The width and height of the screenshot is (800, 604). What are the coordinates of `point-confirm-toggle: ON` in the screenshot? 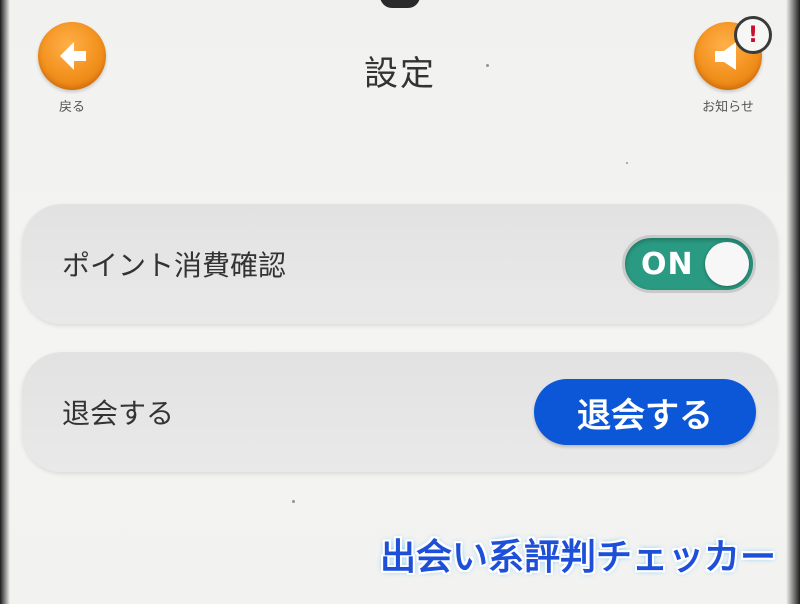 It's located at (689, 264).